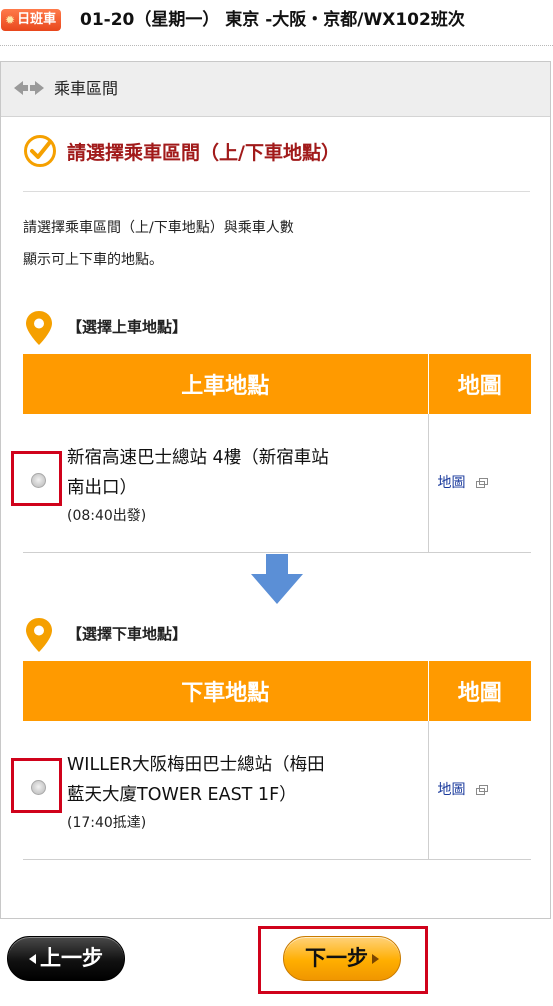 The height and width of the screenshot is (1006, 553). I want to click on trip-header-bar: ✹ 日班車 01-20（星期一） 東京 -大阪・京都/WX102班次, so click(276, 23).